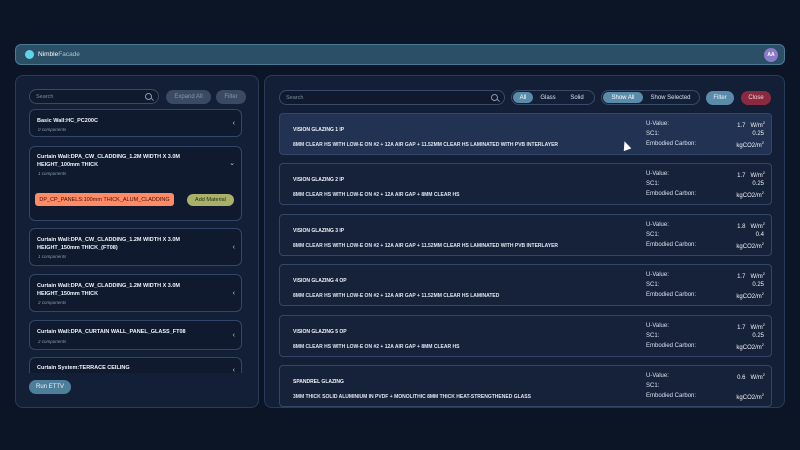 The image size is (800, 450). I want to click on left-filter-button: Filter, so click(231, 97).